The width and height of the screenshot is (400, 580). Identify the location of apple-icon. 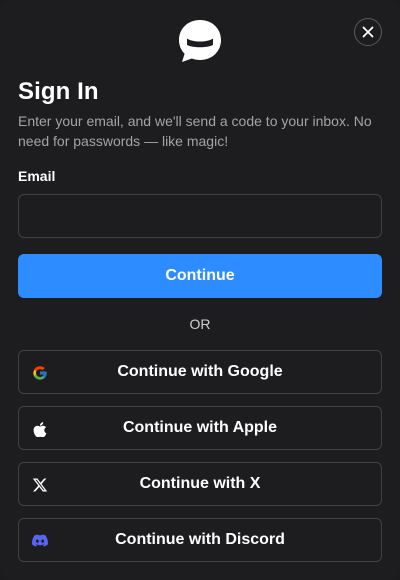
(39, 428).